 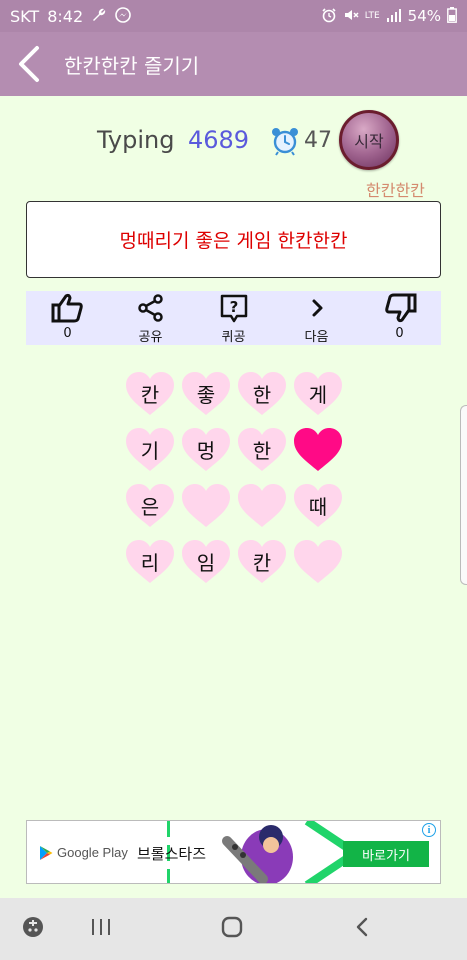 I want to click on message-text: 멍때리기 좋은 게임 한칸한칸, so click(x=233, y=241).